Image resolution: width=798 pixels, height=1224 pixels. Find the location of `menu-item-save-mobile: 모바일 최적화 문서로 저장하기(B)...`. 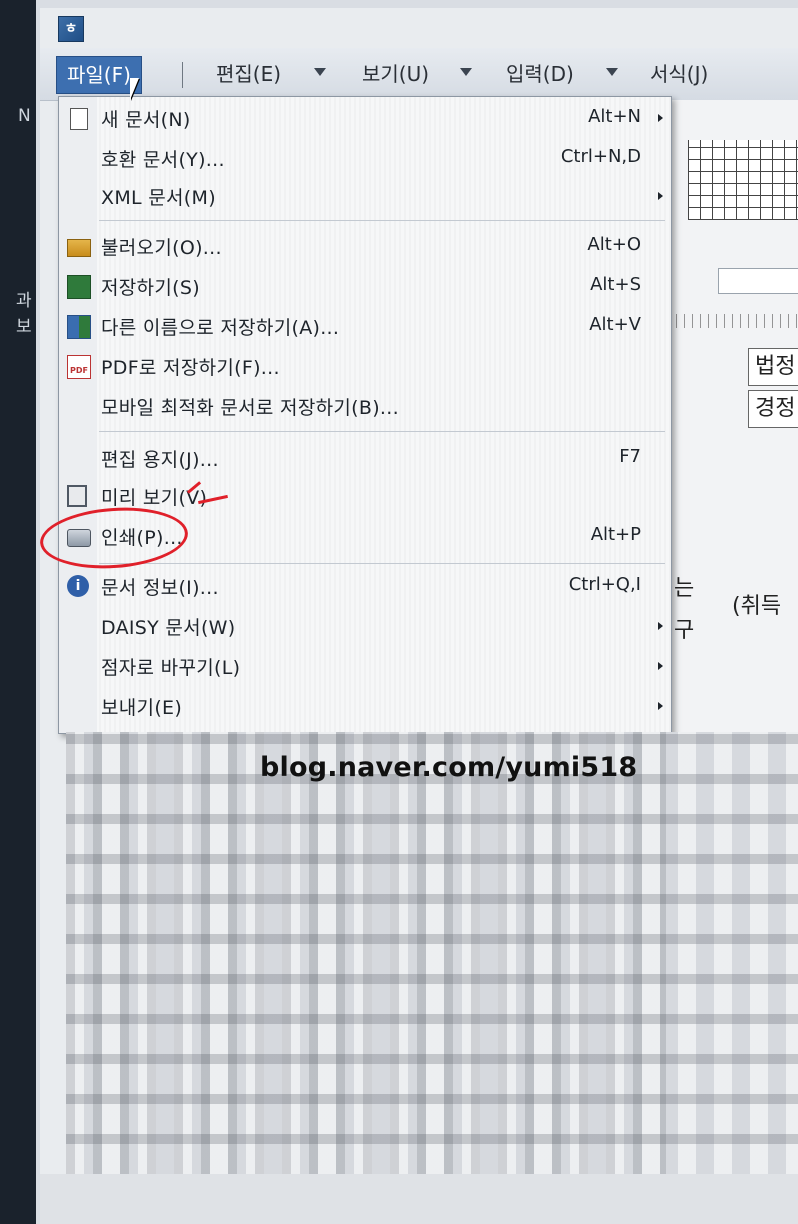

menu-item-save-mobile: 모바일 최적화 문서로 저장하기(B)... is located at coordinates (365, 406).